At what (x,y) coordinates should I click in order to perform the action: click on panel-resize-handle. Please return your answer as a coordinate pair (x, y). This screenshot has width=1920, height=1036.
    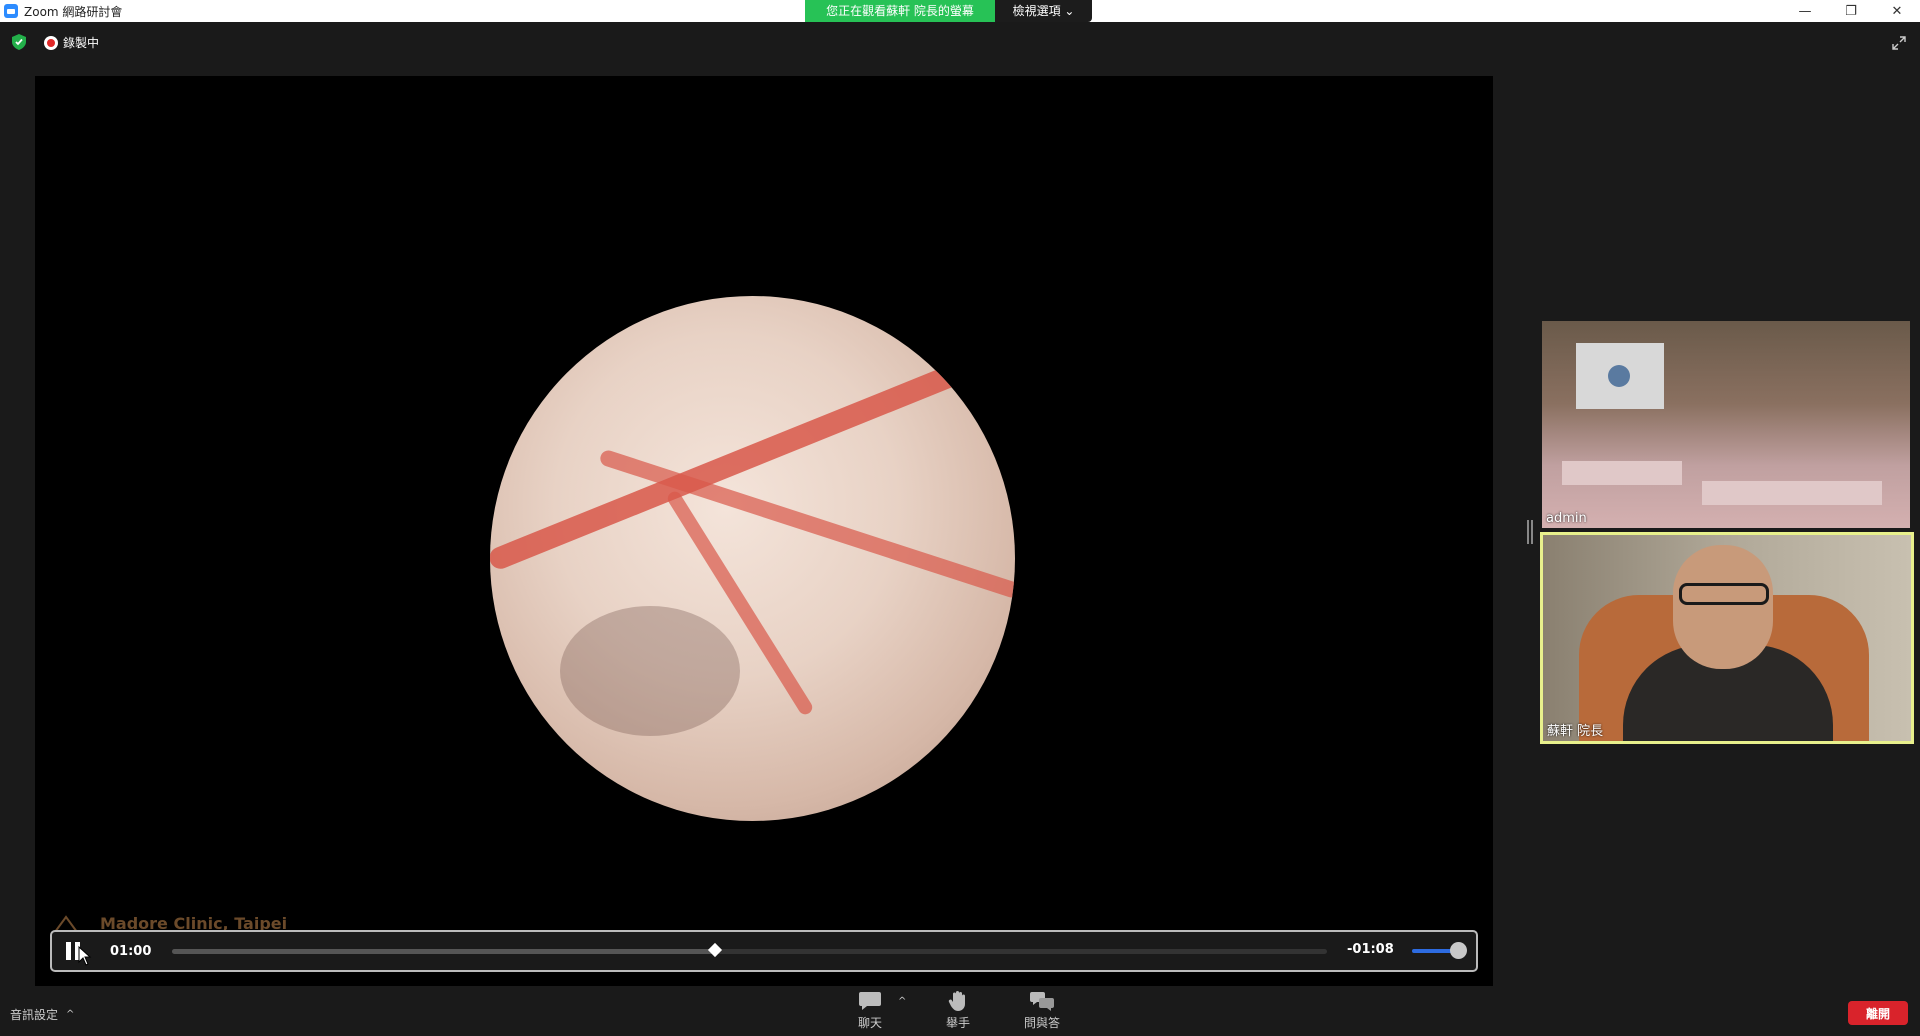
    Looking at the image, I should click on (1530, 532).